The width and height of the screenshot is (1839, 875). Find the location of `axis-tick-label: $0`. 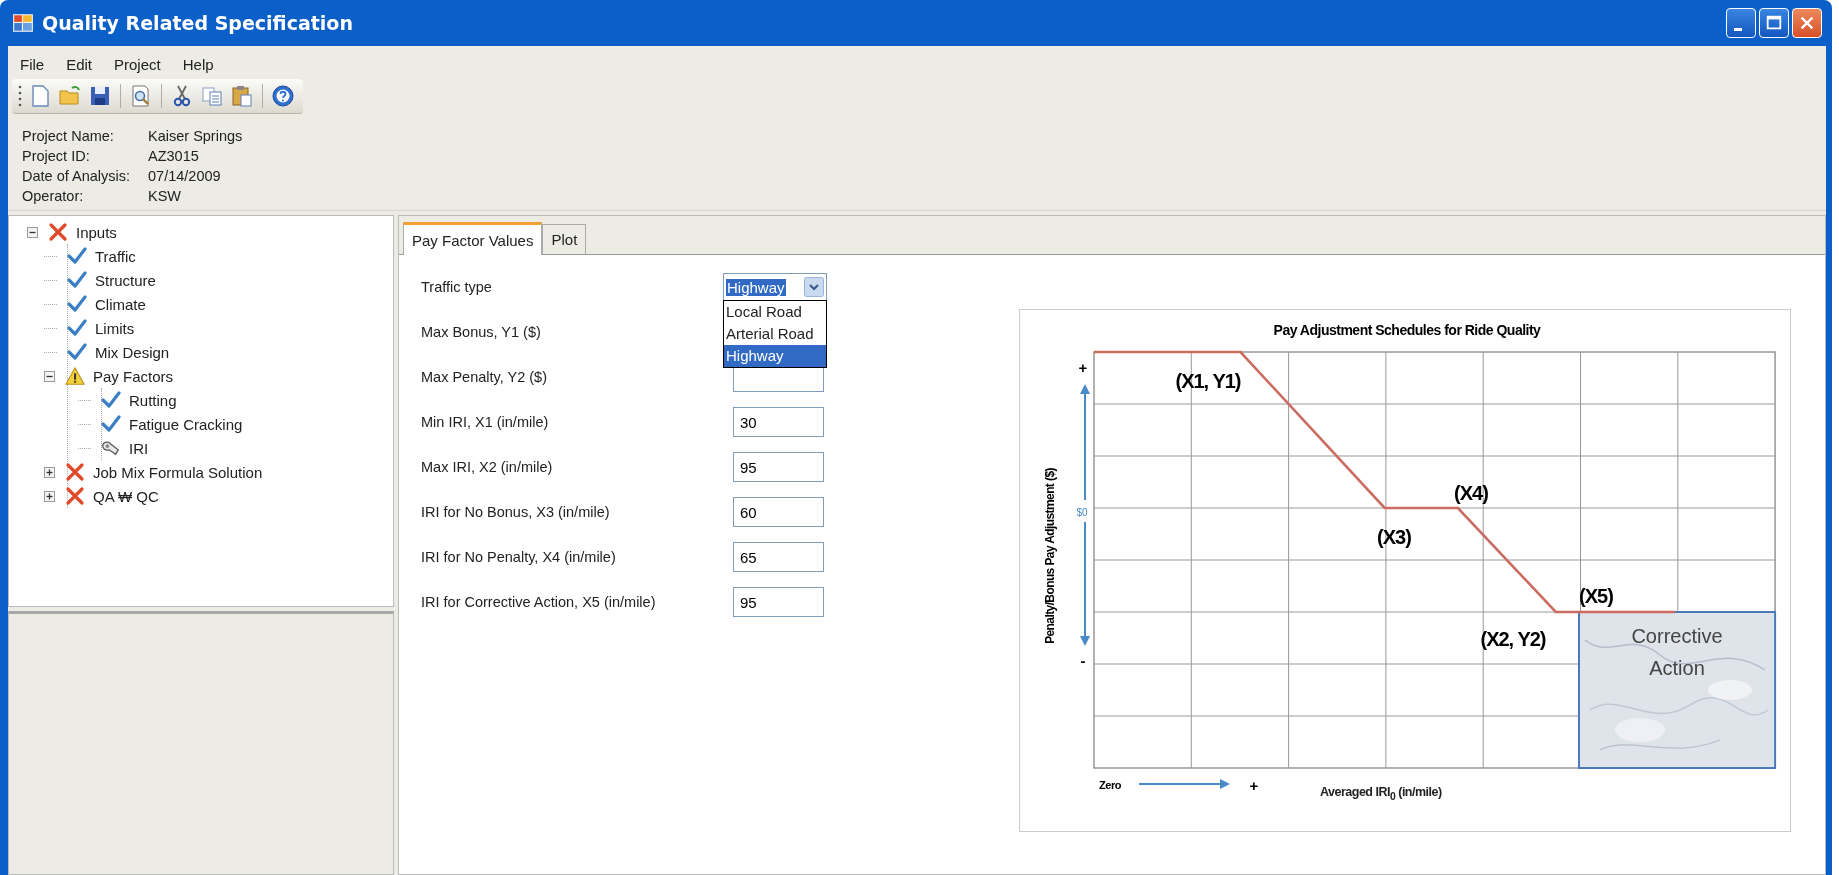

axis-tick-label: $0 is located at coordinates (1082, 512).